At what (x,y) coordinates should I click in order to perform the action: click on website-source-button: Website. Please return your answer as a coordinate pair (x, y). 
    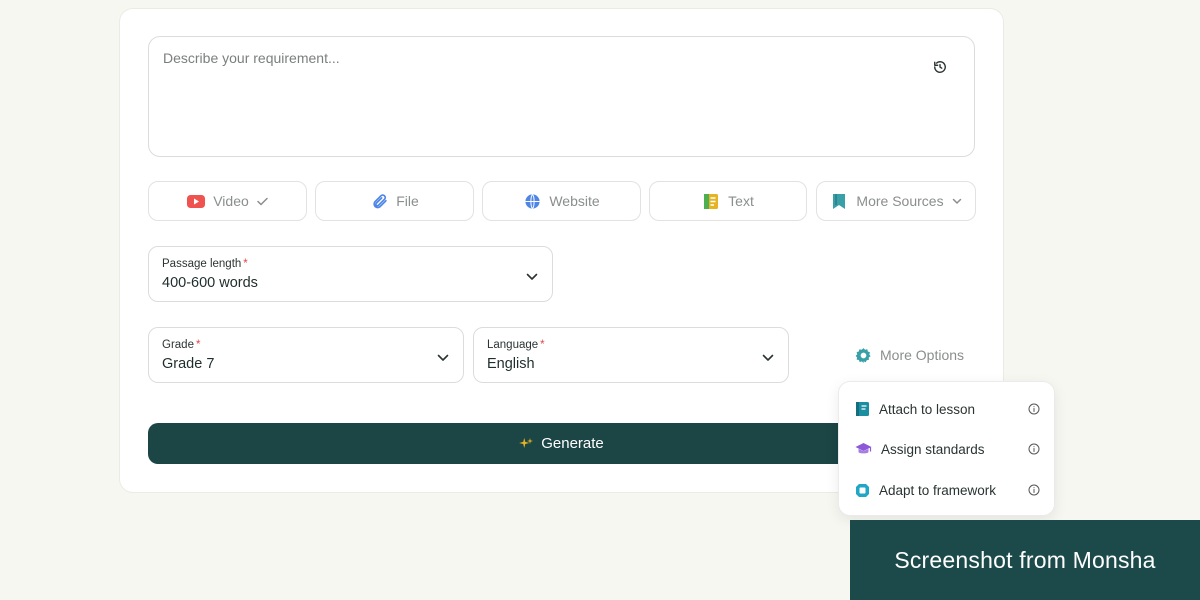
    Looking at the image, I should click on (561, 201).